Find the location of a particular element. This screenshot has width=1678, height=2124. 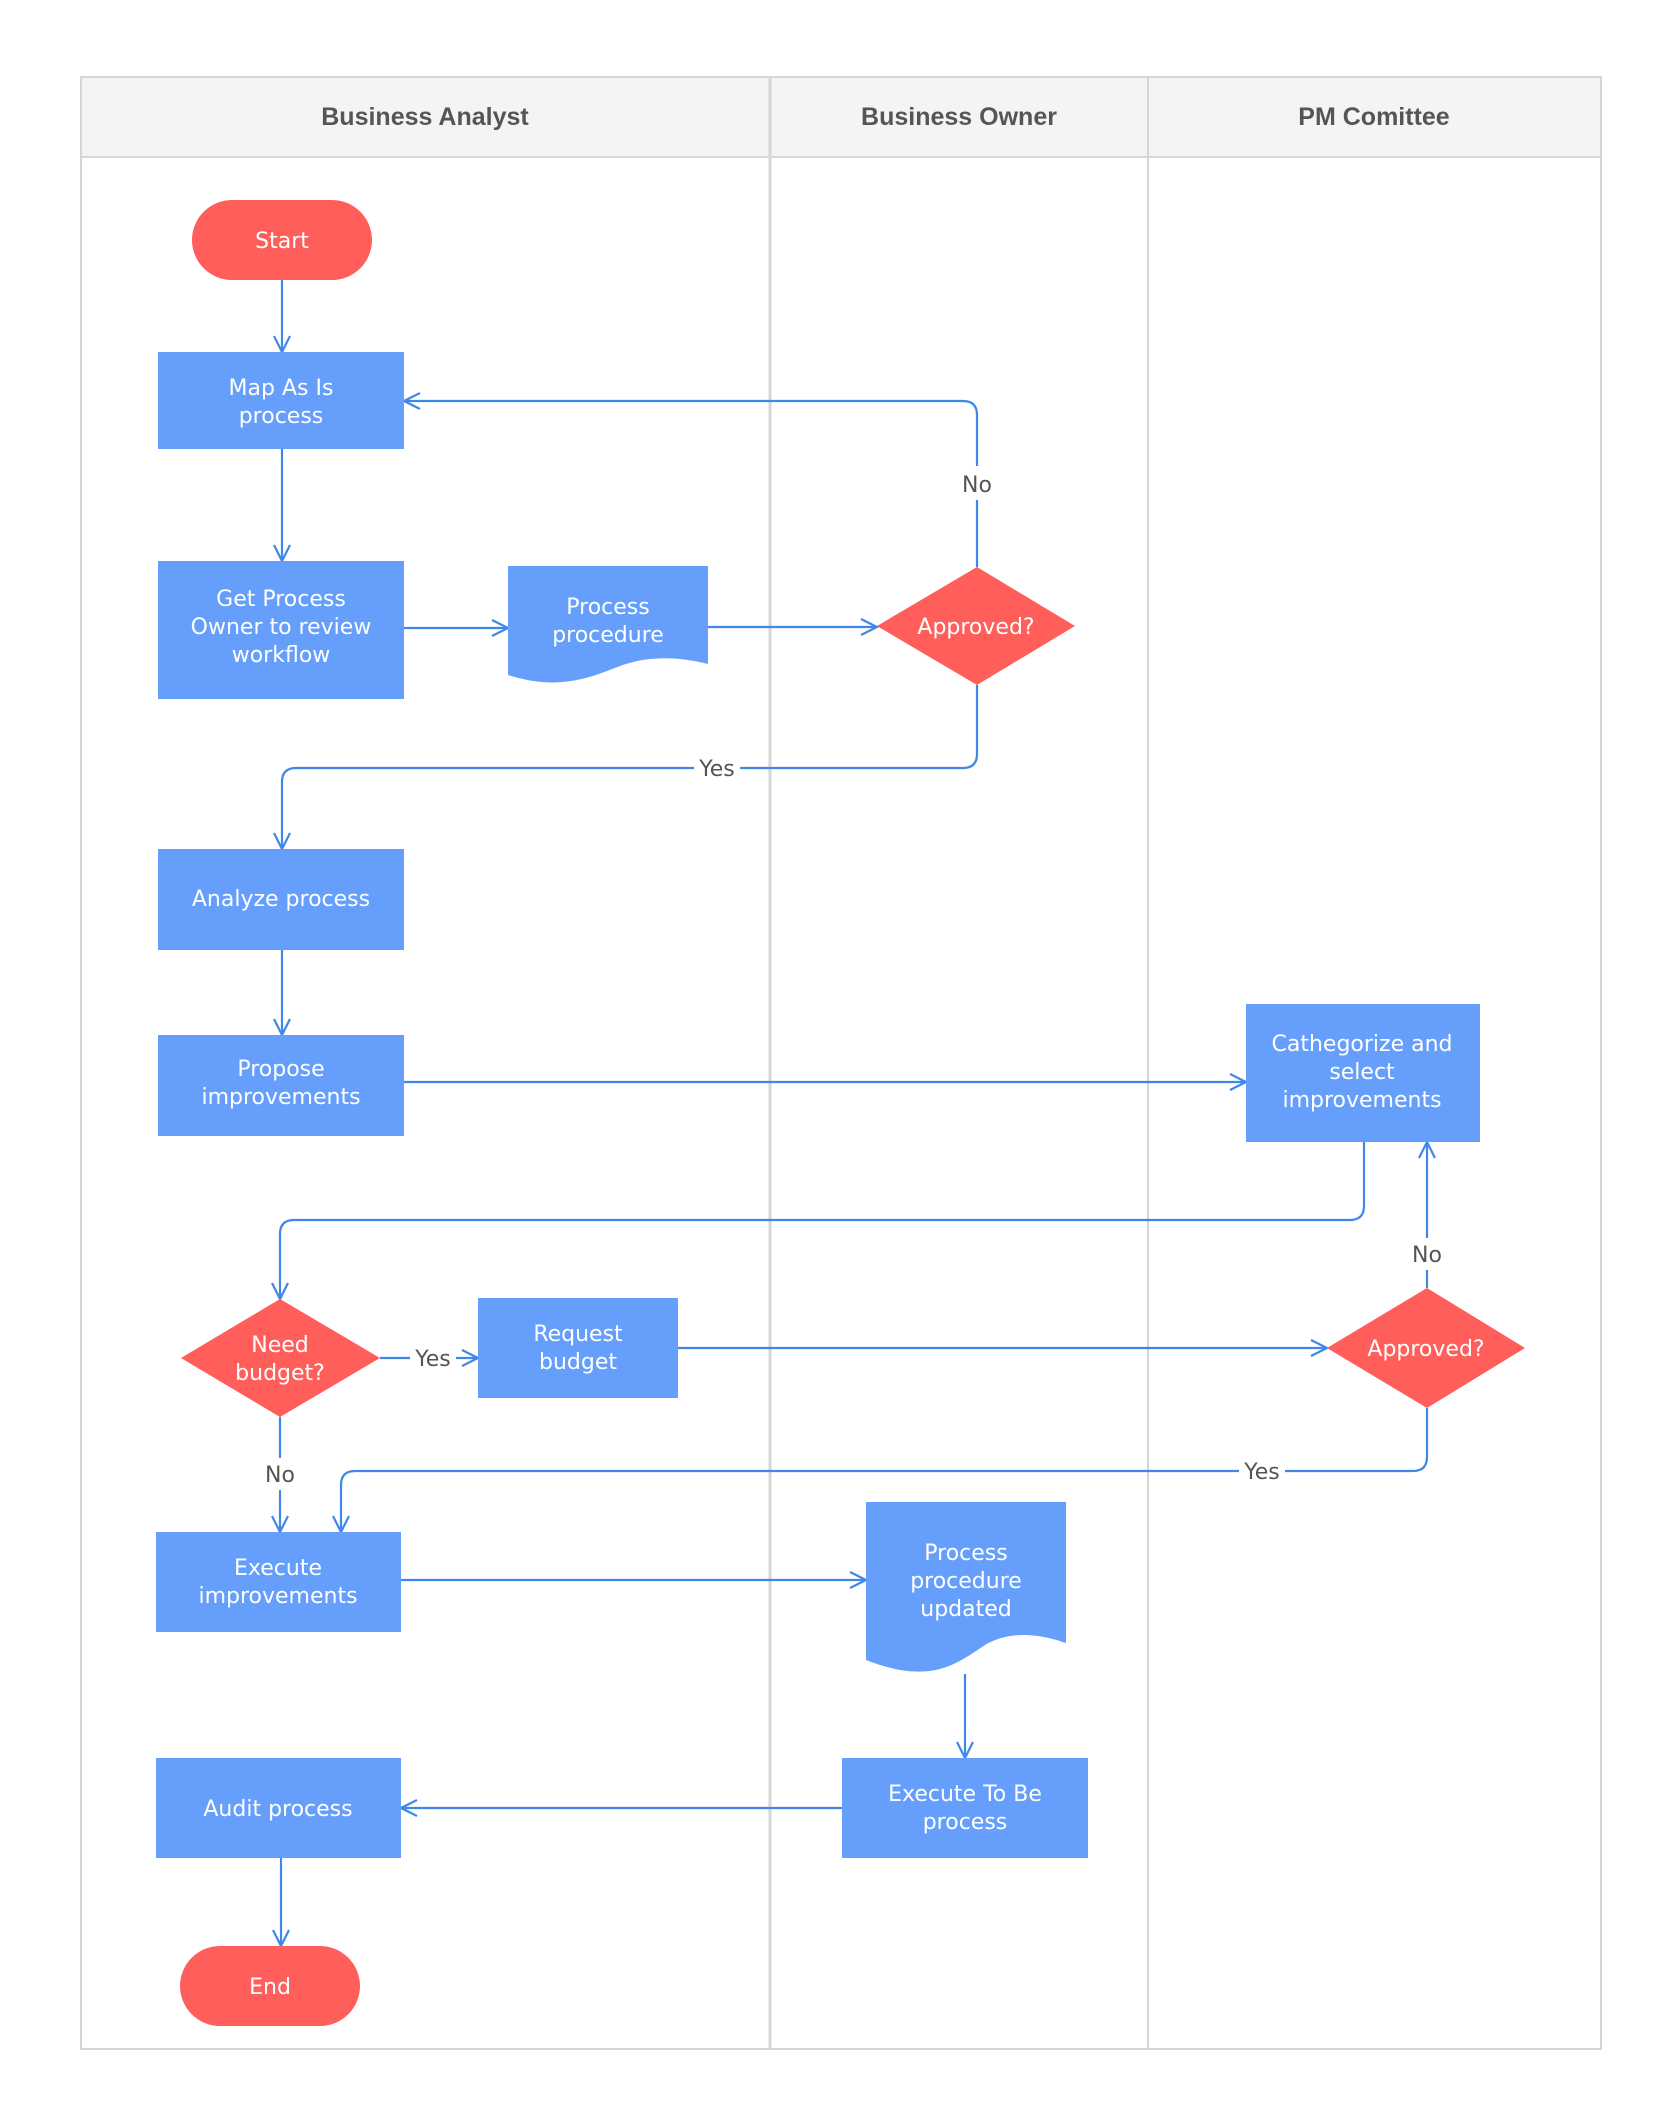

node-label: Analyze process is located at coordinates (281, 899).